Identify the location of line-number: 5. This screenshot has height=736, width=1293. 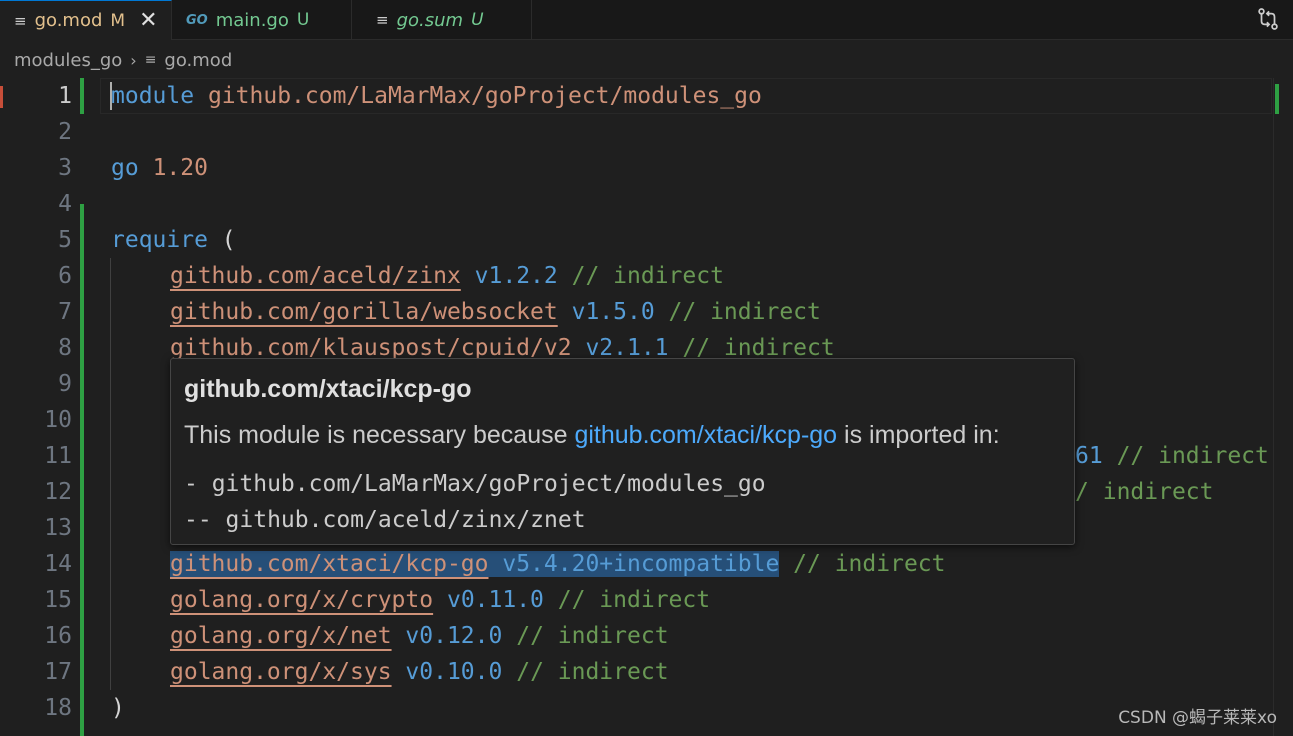
(65, 240).